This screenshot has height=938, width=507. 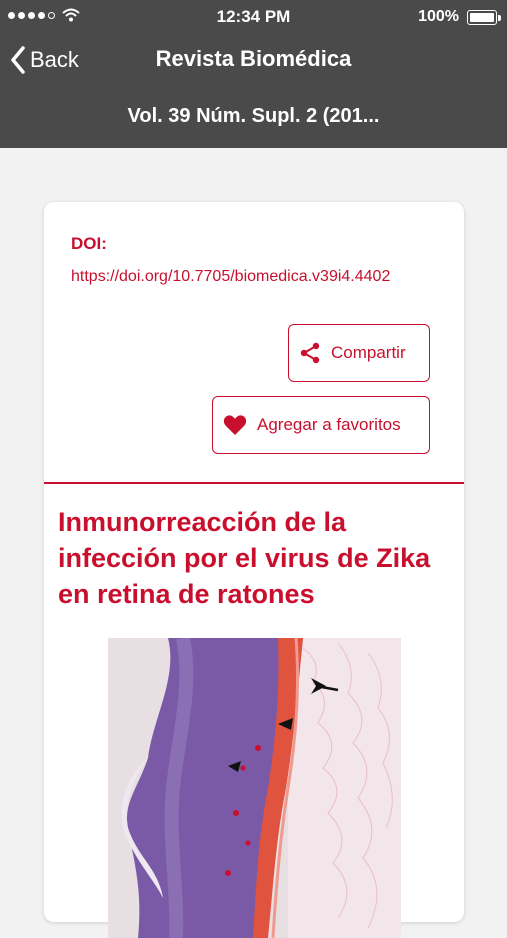 I want to click on doi-label: DOI:, so click(x=89, y=243).